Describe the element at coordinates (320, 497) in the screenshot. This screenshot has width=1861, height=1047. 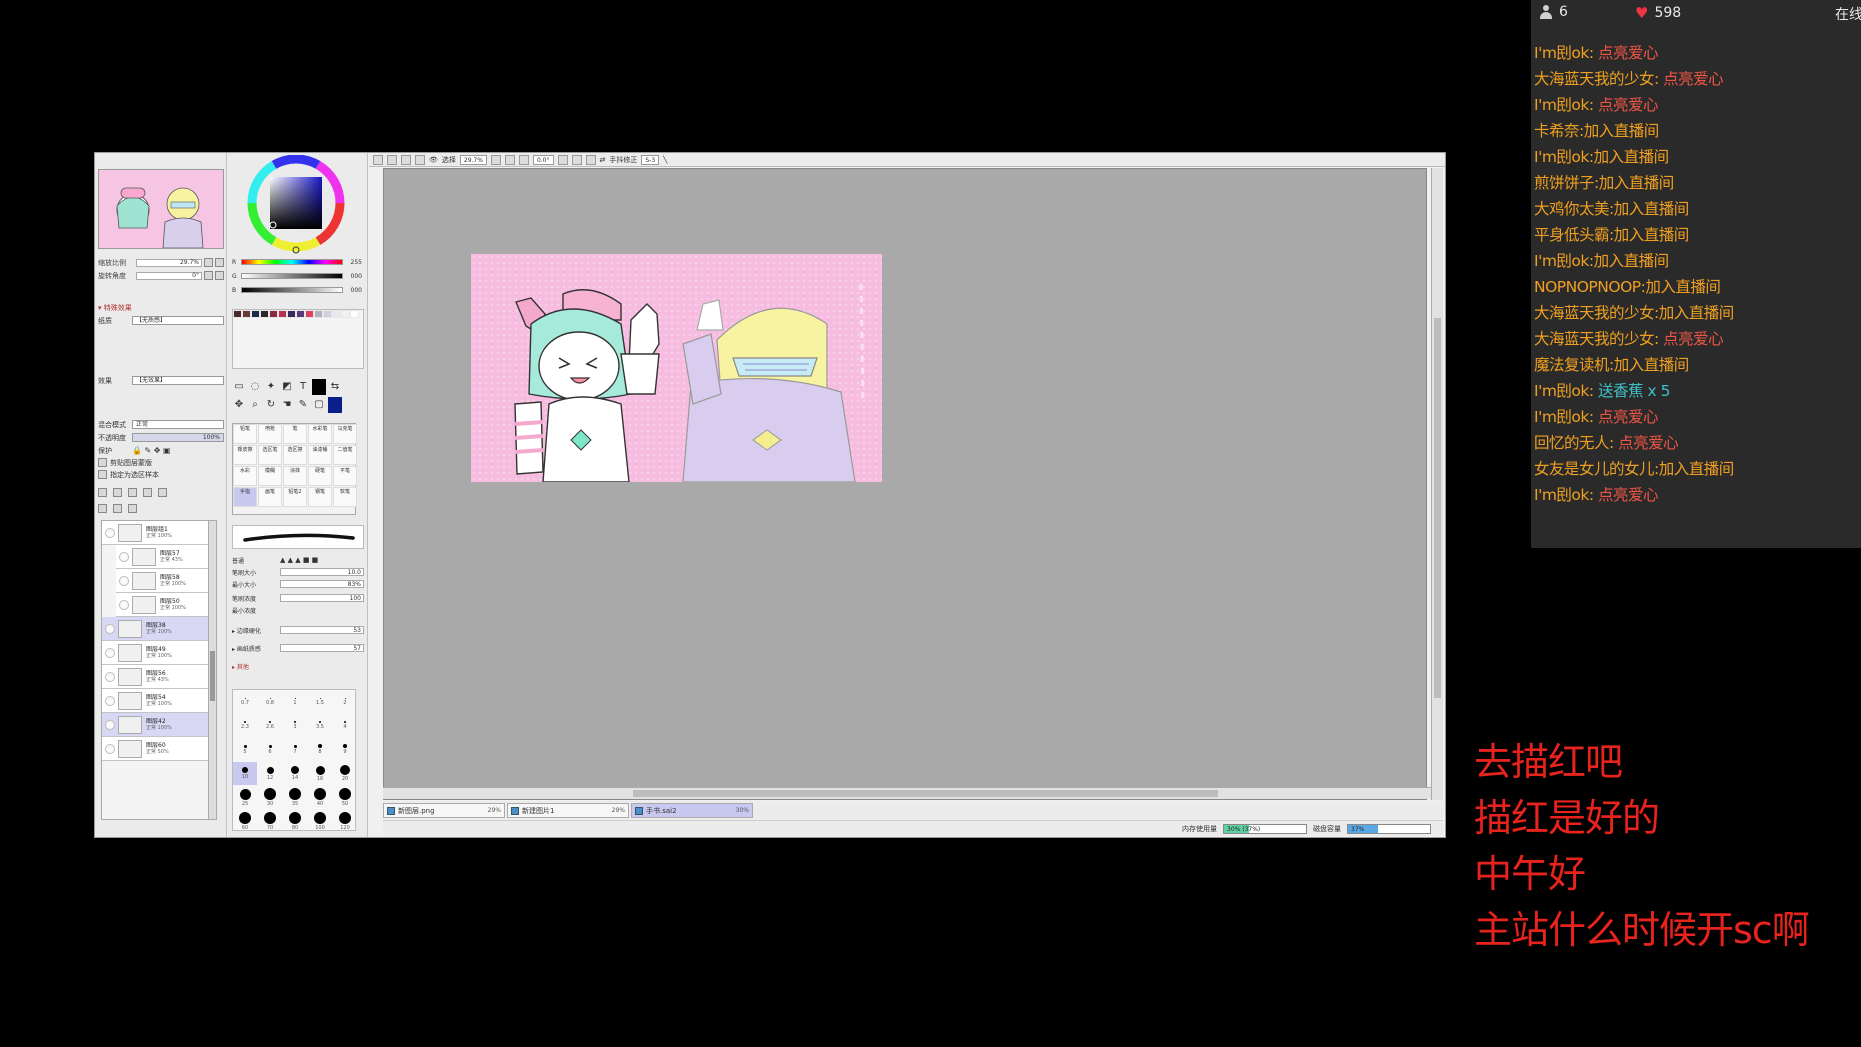
I see `brush-slot: 钢笔` at that location.